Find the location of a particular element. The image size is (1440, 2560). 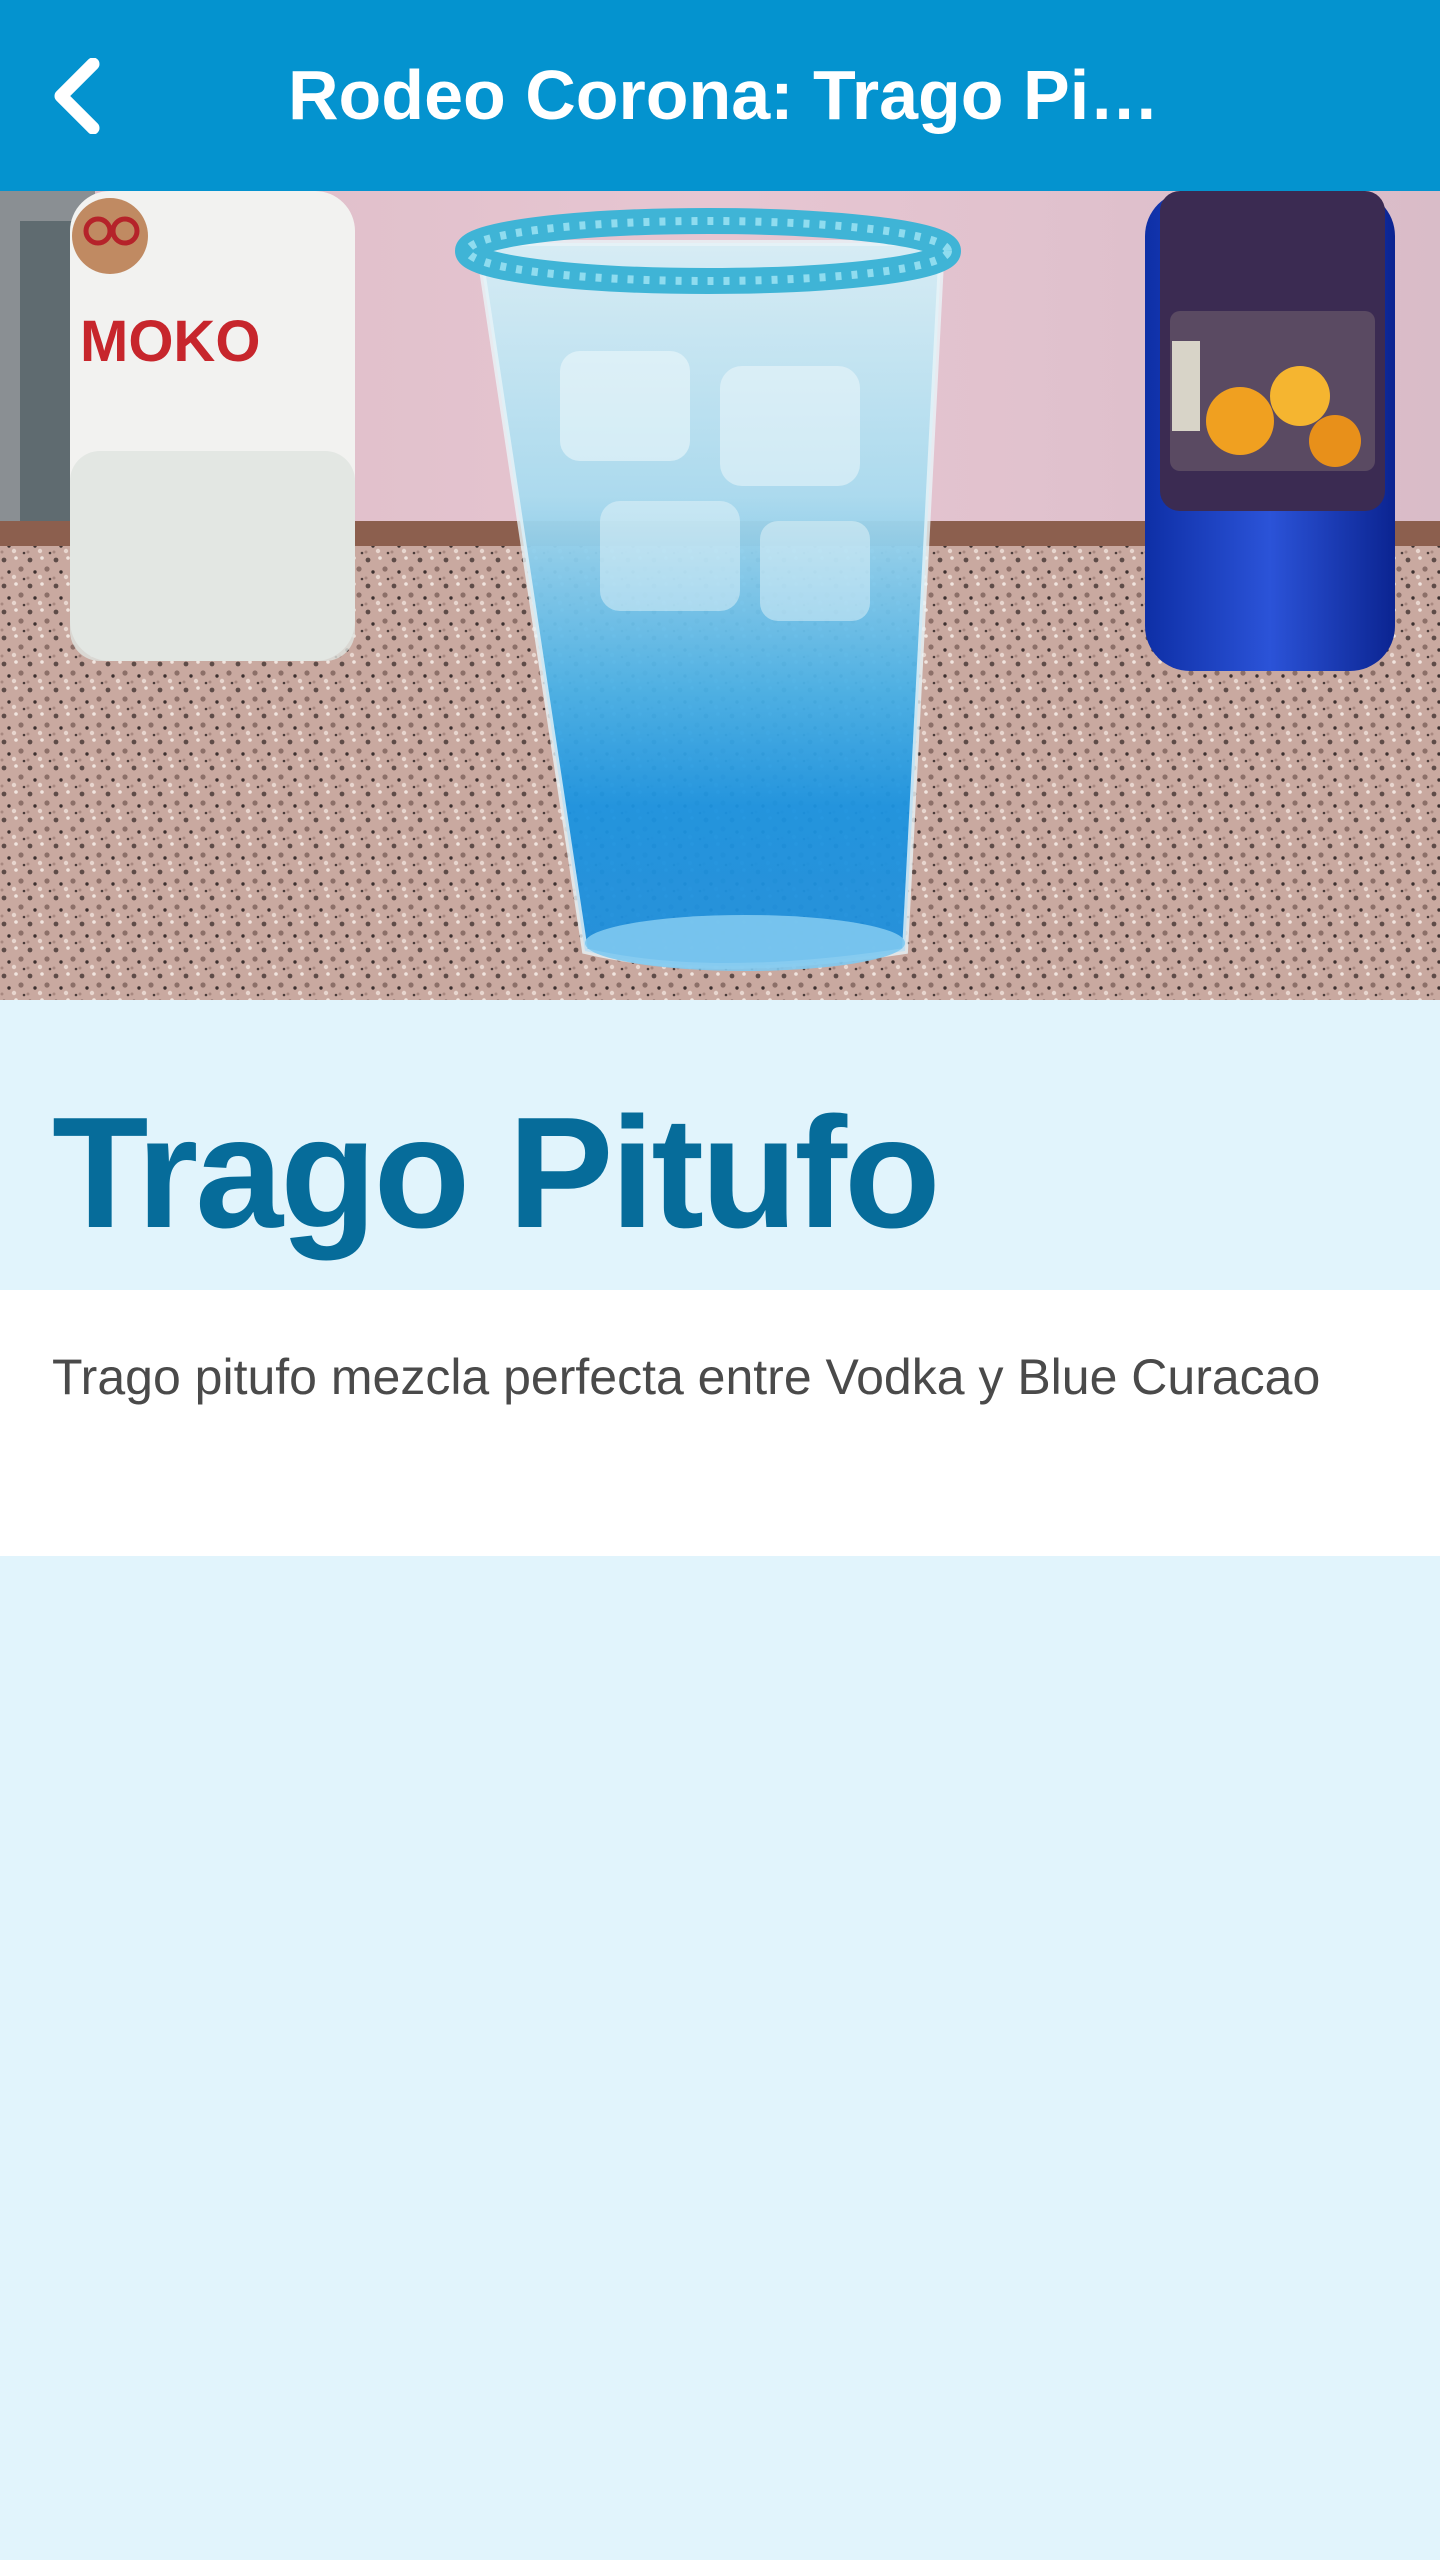

title-section: Trago Pitufo is located at coordinates (720, 1145).